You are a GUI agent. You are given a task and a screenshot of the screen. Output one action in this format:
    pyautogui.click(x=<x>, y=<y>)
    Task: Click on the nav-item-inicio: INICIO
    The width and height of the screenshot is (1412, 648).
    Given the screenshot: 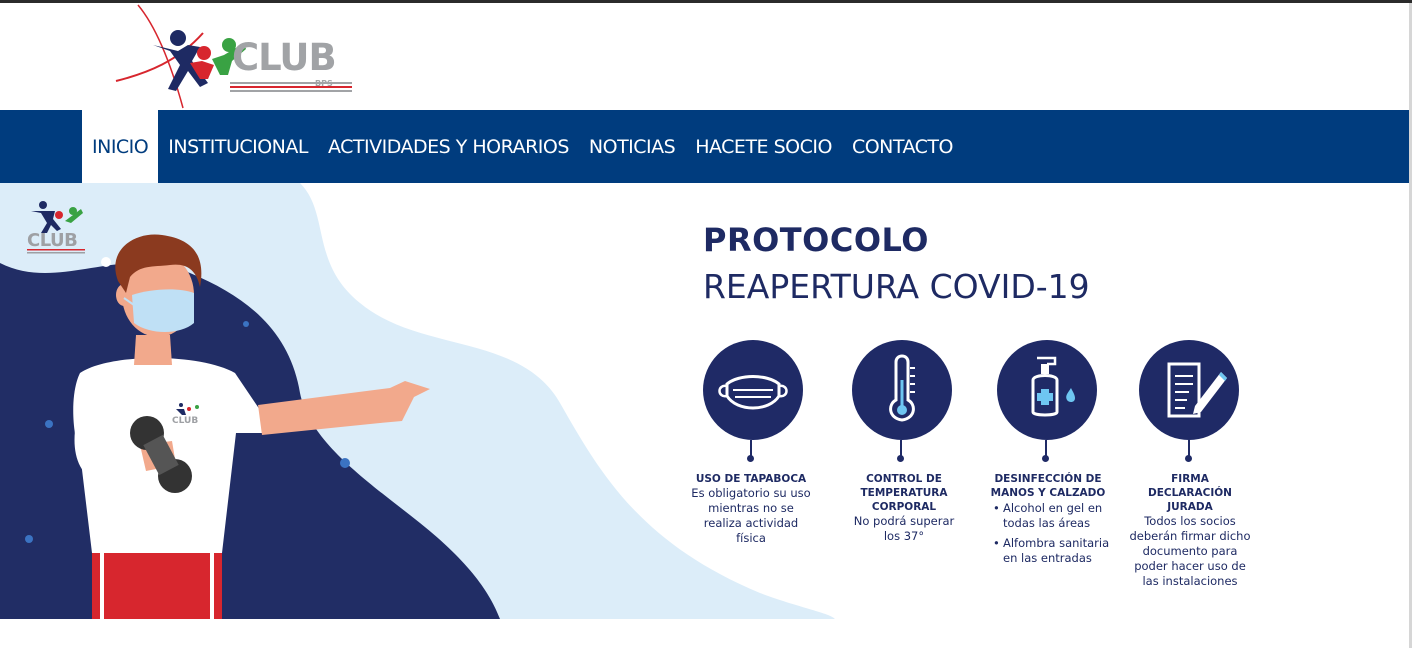 What is the action you would take?
    pyautogui.click(x=120, y=146)
    